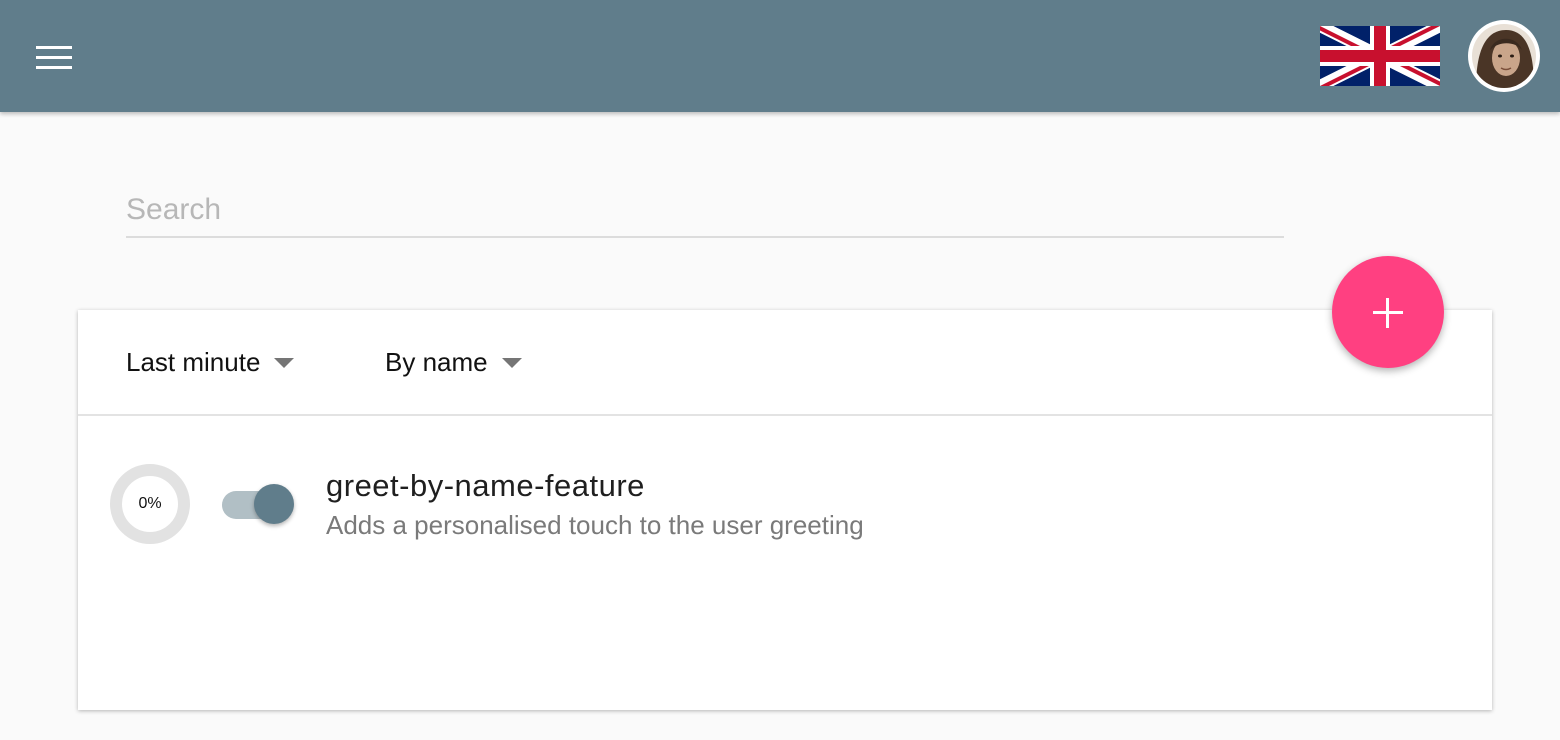  I want to click on progress-ring: 0%, so click(150, 504).